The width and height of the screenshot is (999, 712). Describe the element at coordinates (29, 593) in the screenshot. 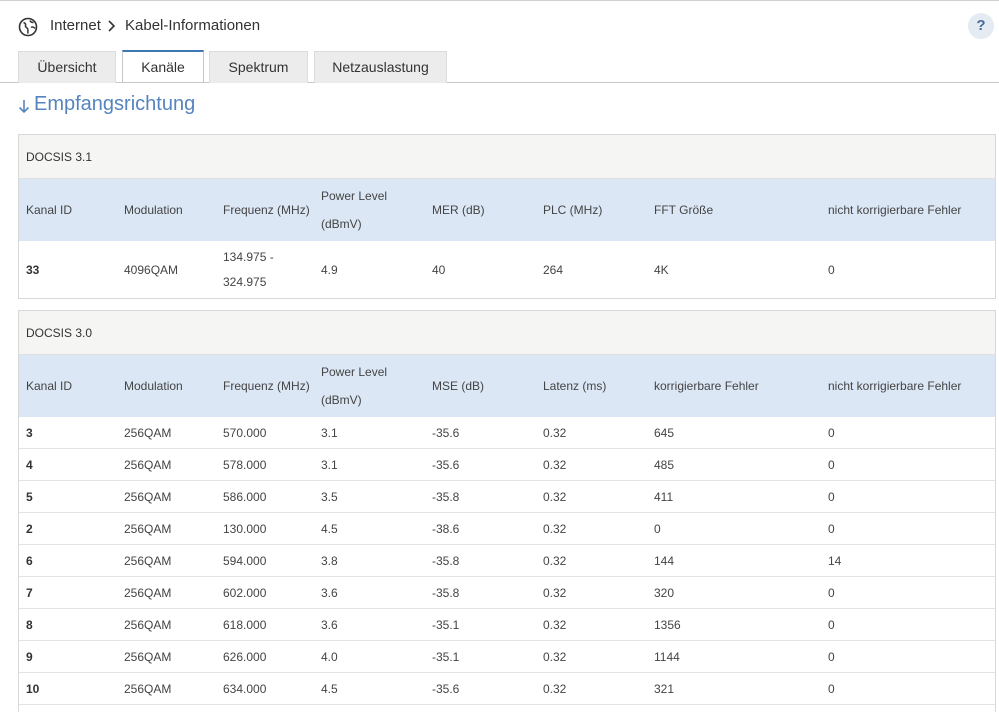

I see `cell-kanal-id: 7` at that location.